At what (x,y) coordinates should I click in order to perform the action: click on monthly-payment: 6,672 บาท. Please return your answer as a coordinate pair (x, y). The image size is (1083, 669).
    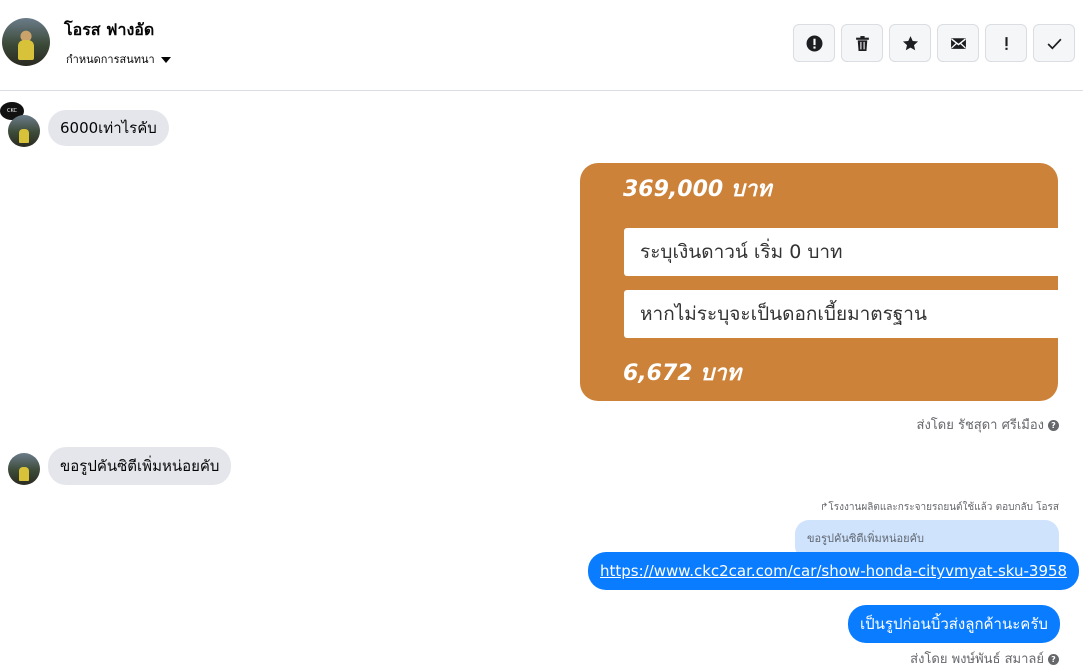
    Looking at the image, I should click on (682, 373).